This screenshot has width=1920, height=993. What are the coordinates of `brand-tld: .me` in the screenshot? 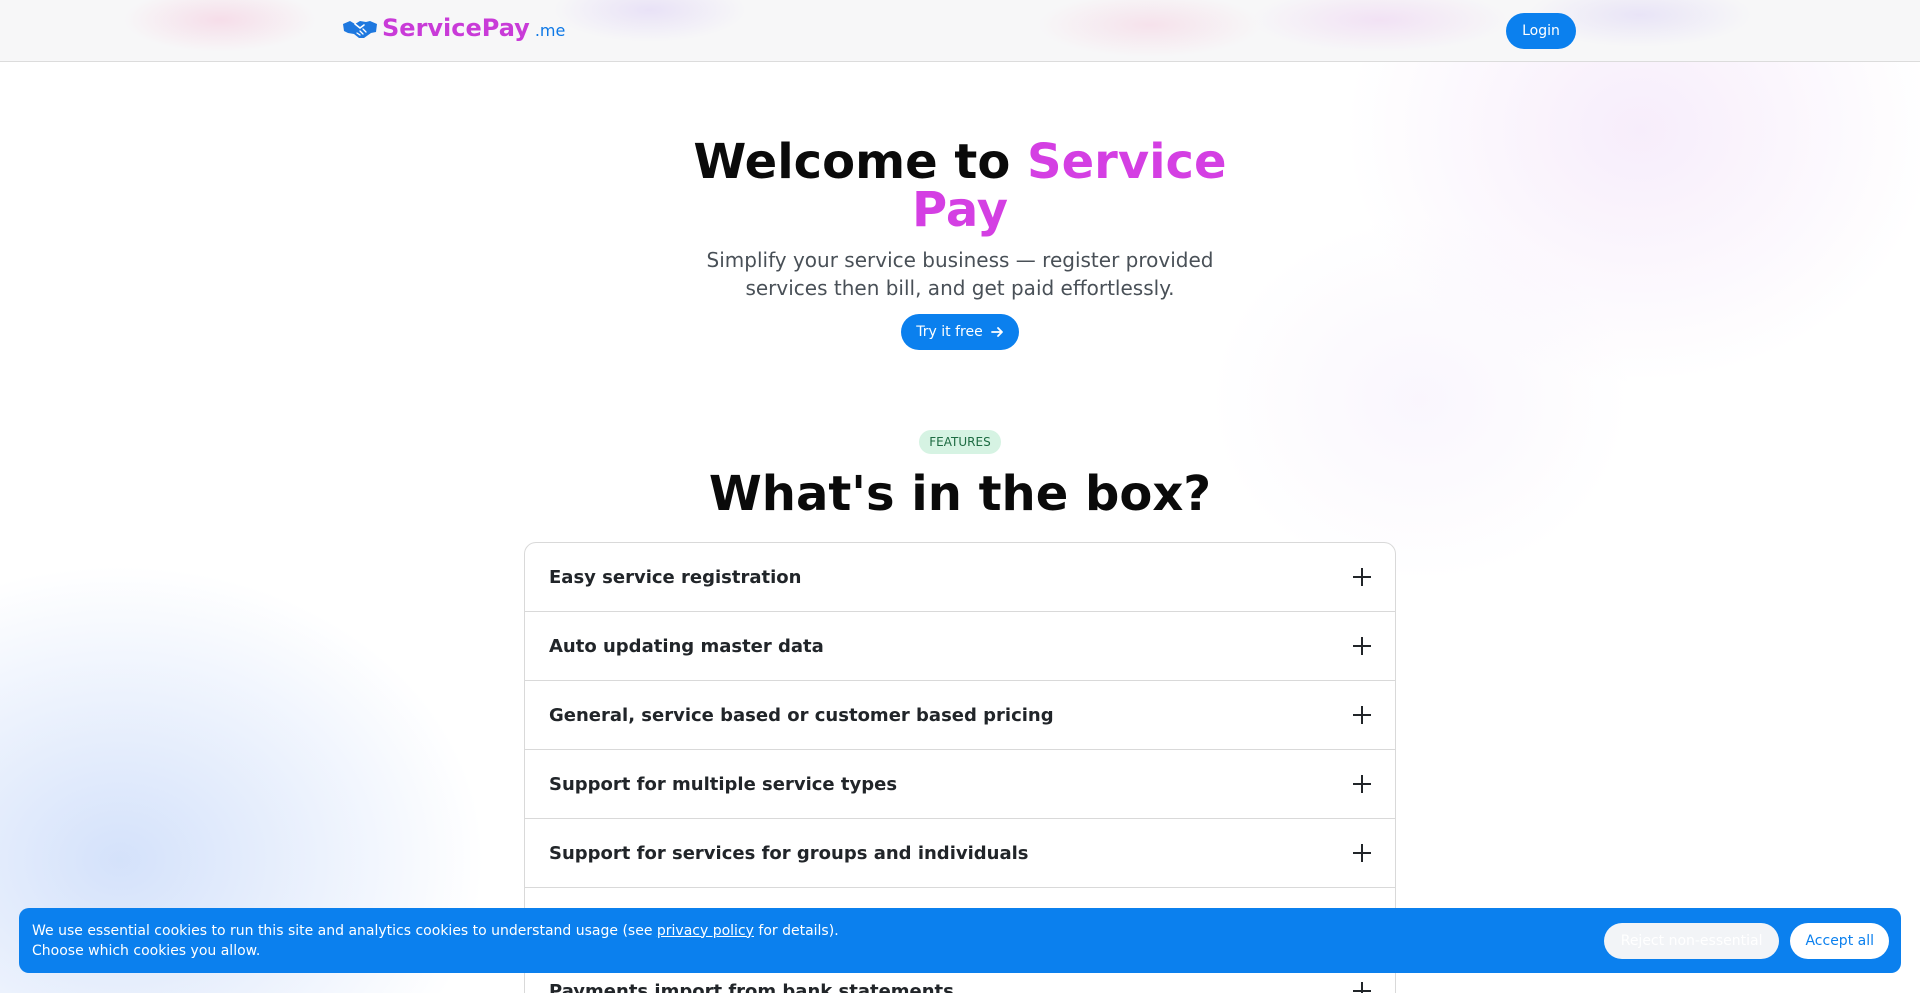 It's located at (550, 30).